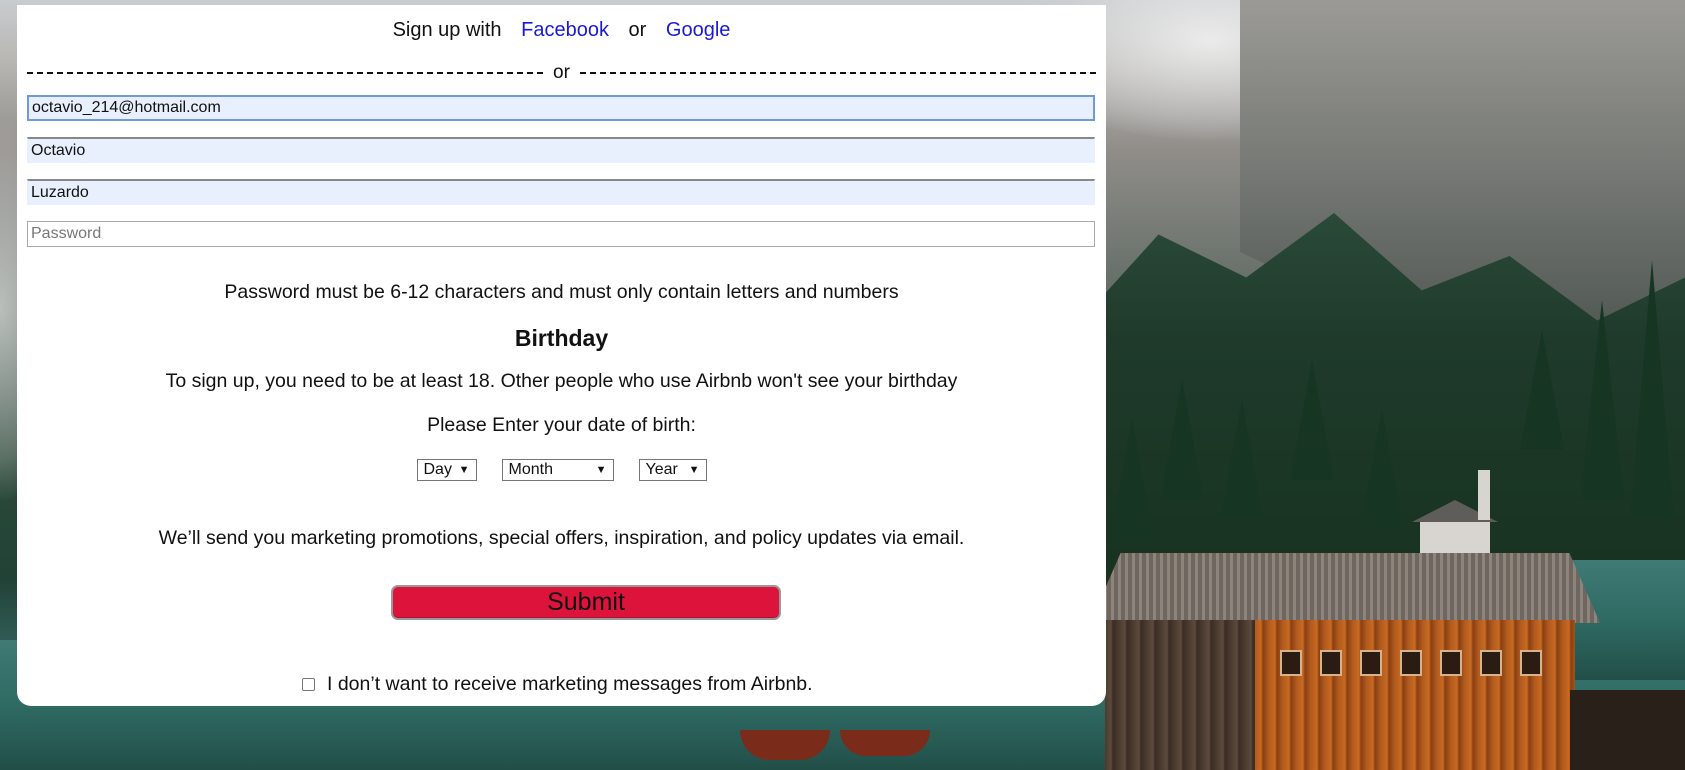 This screenshot has height=770, width=1685. What do you see at coordinates (698, 30) in the screenshot?
I see `google-link: Google` at bounding box center [698, 30].